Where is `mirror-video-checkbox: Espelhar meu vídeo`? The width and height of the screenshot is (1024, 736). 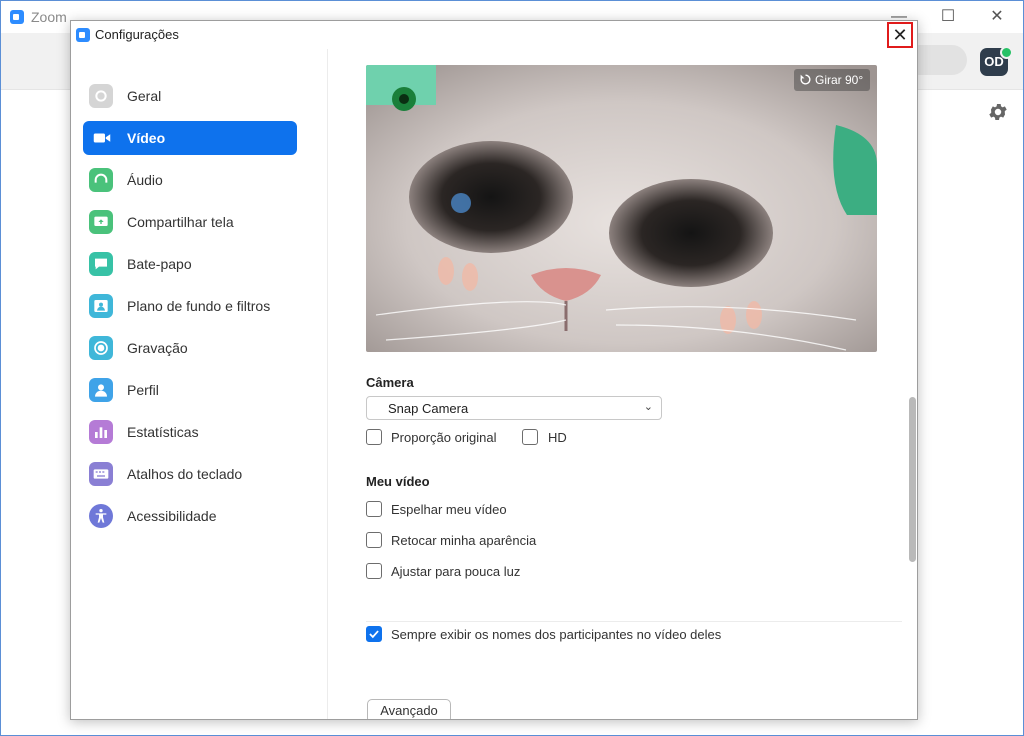 mirror-video-checkbox: Espelhar meu vídeo is located at coordinates (446, 510).